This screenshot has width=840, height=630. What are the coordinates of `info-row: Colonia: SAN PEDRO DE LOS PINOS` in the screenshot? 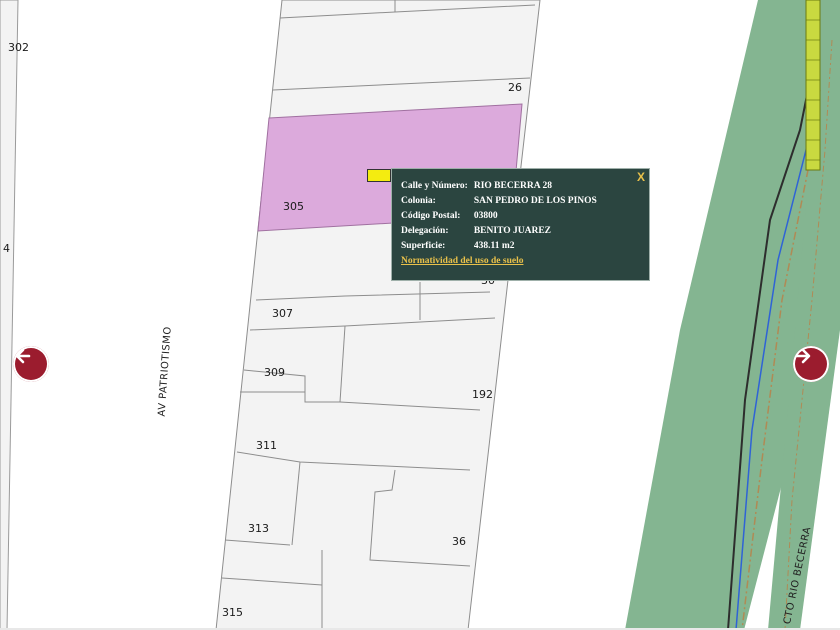 It's located at (499, 201).